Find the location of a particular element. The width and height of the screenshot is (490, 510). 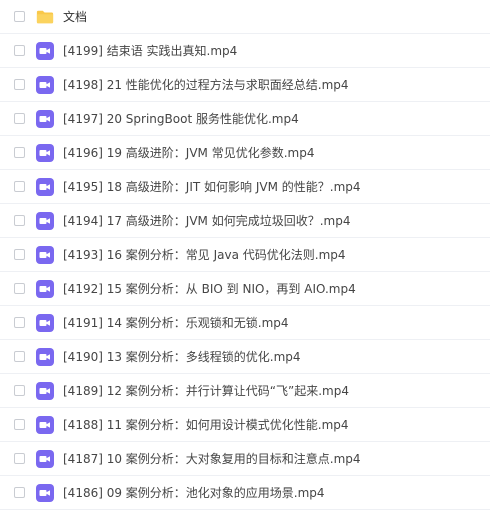

file-row-video: [4197] 20 SpringBoot 服务性能优化.mp4 is located at coordinates (245, 119).